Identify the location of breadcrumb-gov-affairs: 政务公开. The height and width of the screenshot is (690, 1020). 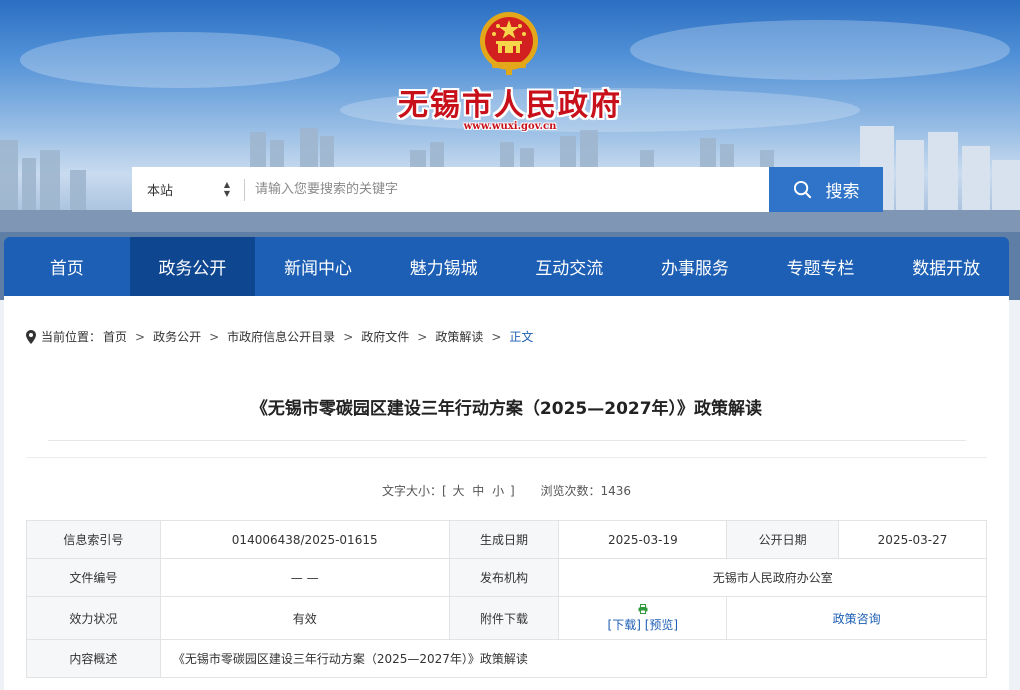
(177, 336).